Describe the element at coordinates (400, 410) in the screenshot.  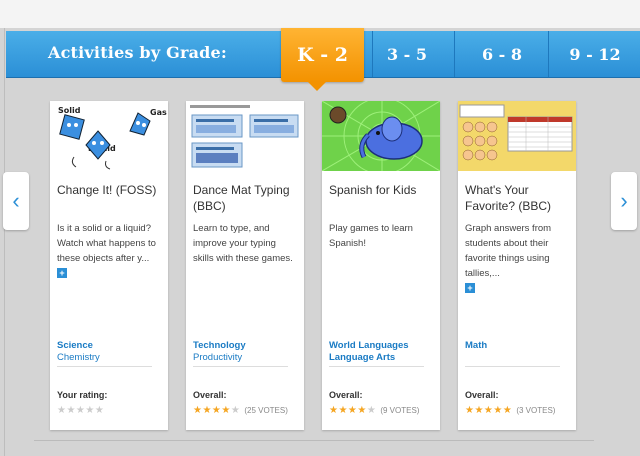
I see `vote-count: (9 VOTES)` at that location.